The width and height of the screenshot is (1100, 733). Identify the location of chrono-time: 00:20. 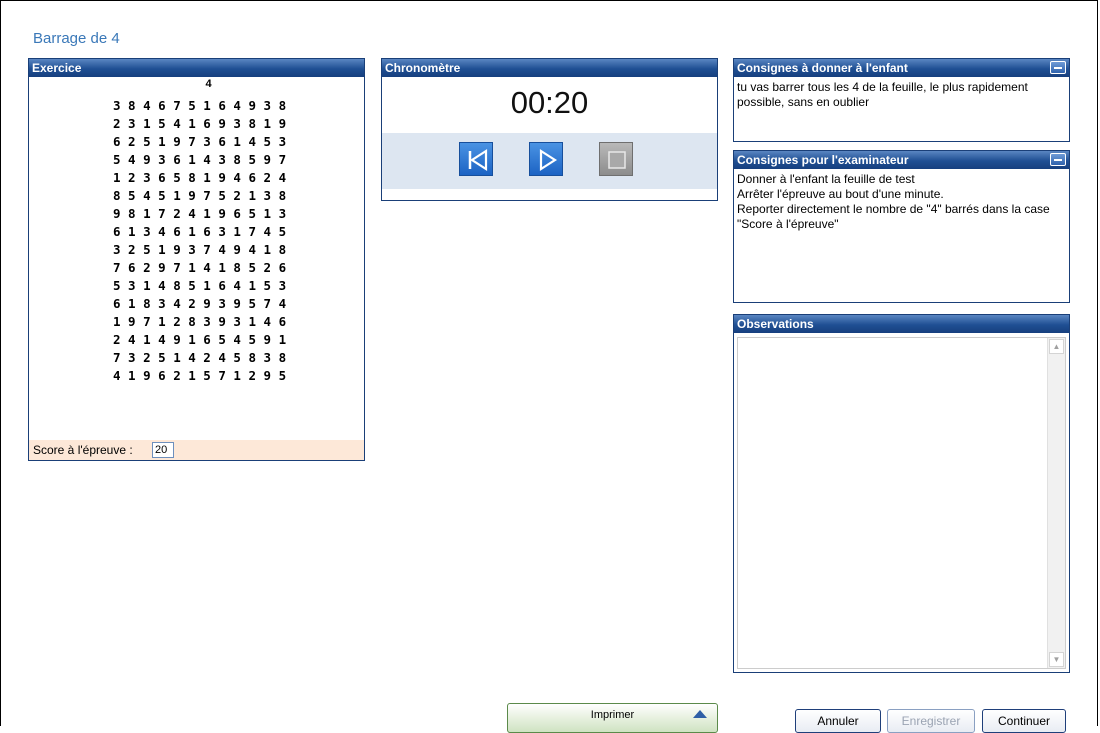
(549, 102).